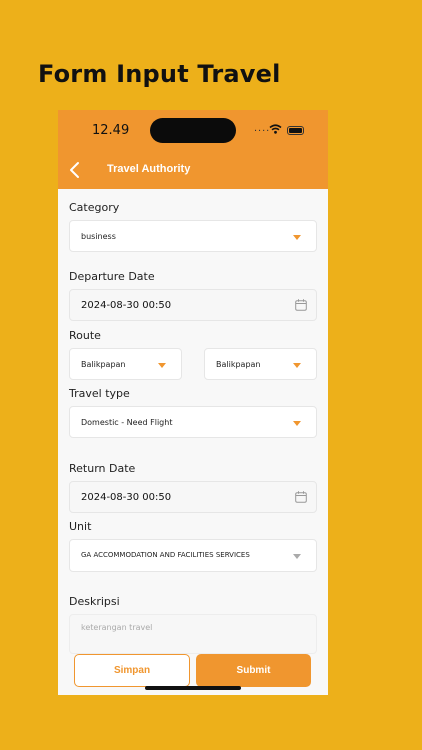 The image size is (422, 750). I want to click on travel-type-value: Domestic - Need Flight, so click(127, 422).